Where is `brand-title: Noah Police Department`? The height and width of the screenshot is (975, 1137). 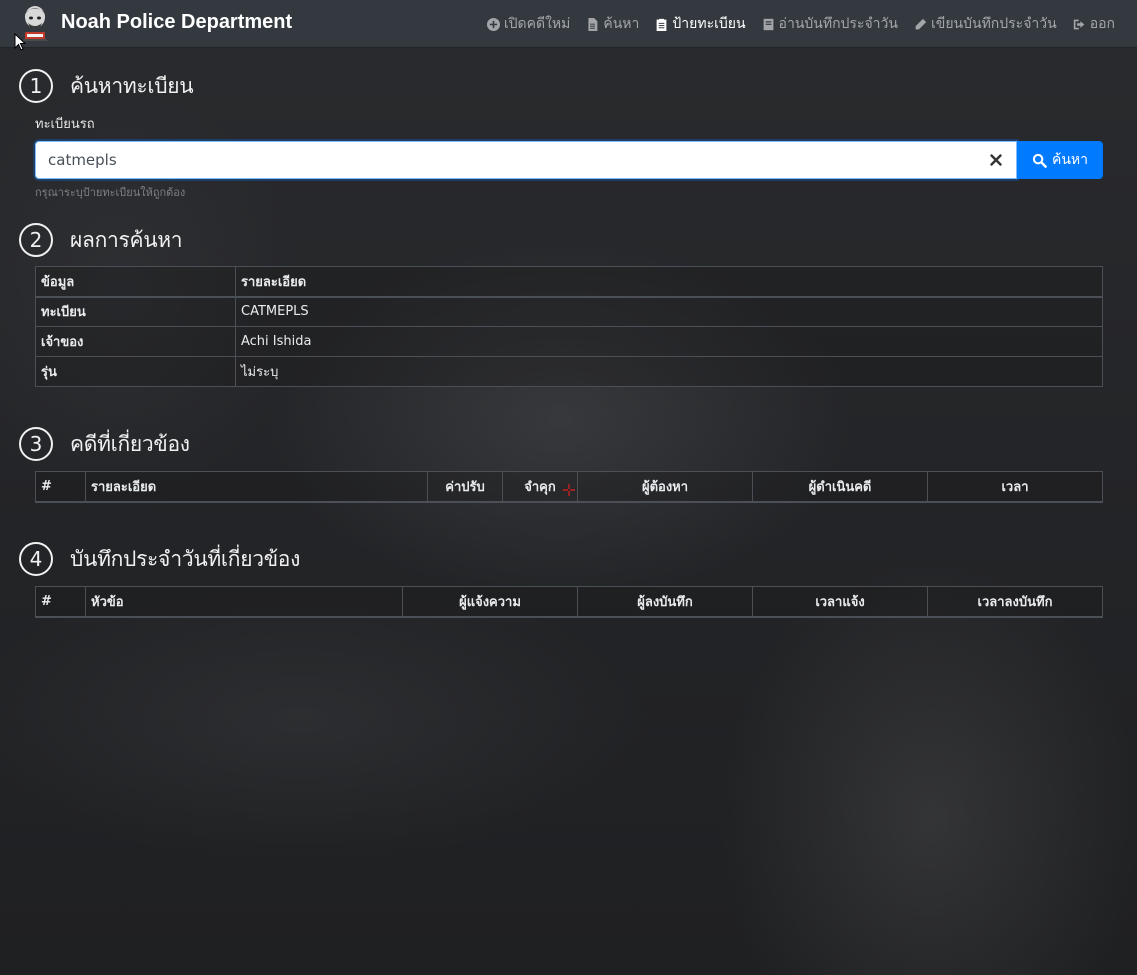 brand-title: Noah Police Department is located at coordinates (176, 22).